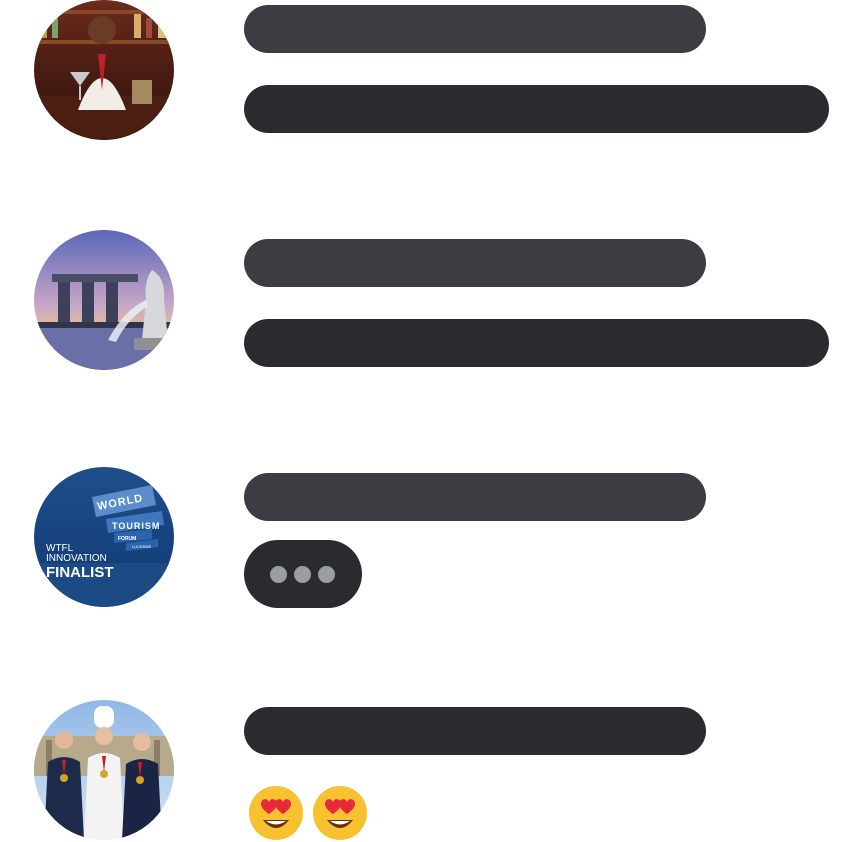 This screenshot has height=842, width=864. Describe the element at coordinates (80, 572) in the screenshot. I see `wtfl-finalist-text: FINALIST` at that location.